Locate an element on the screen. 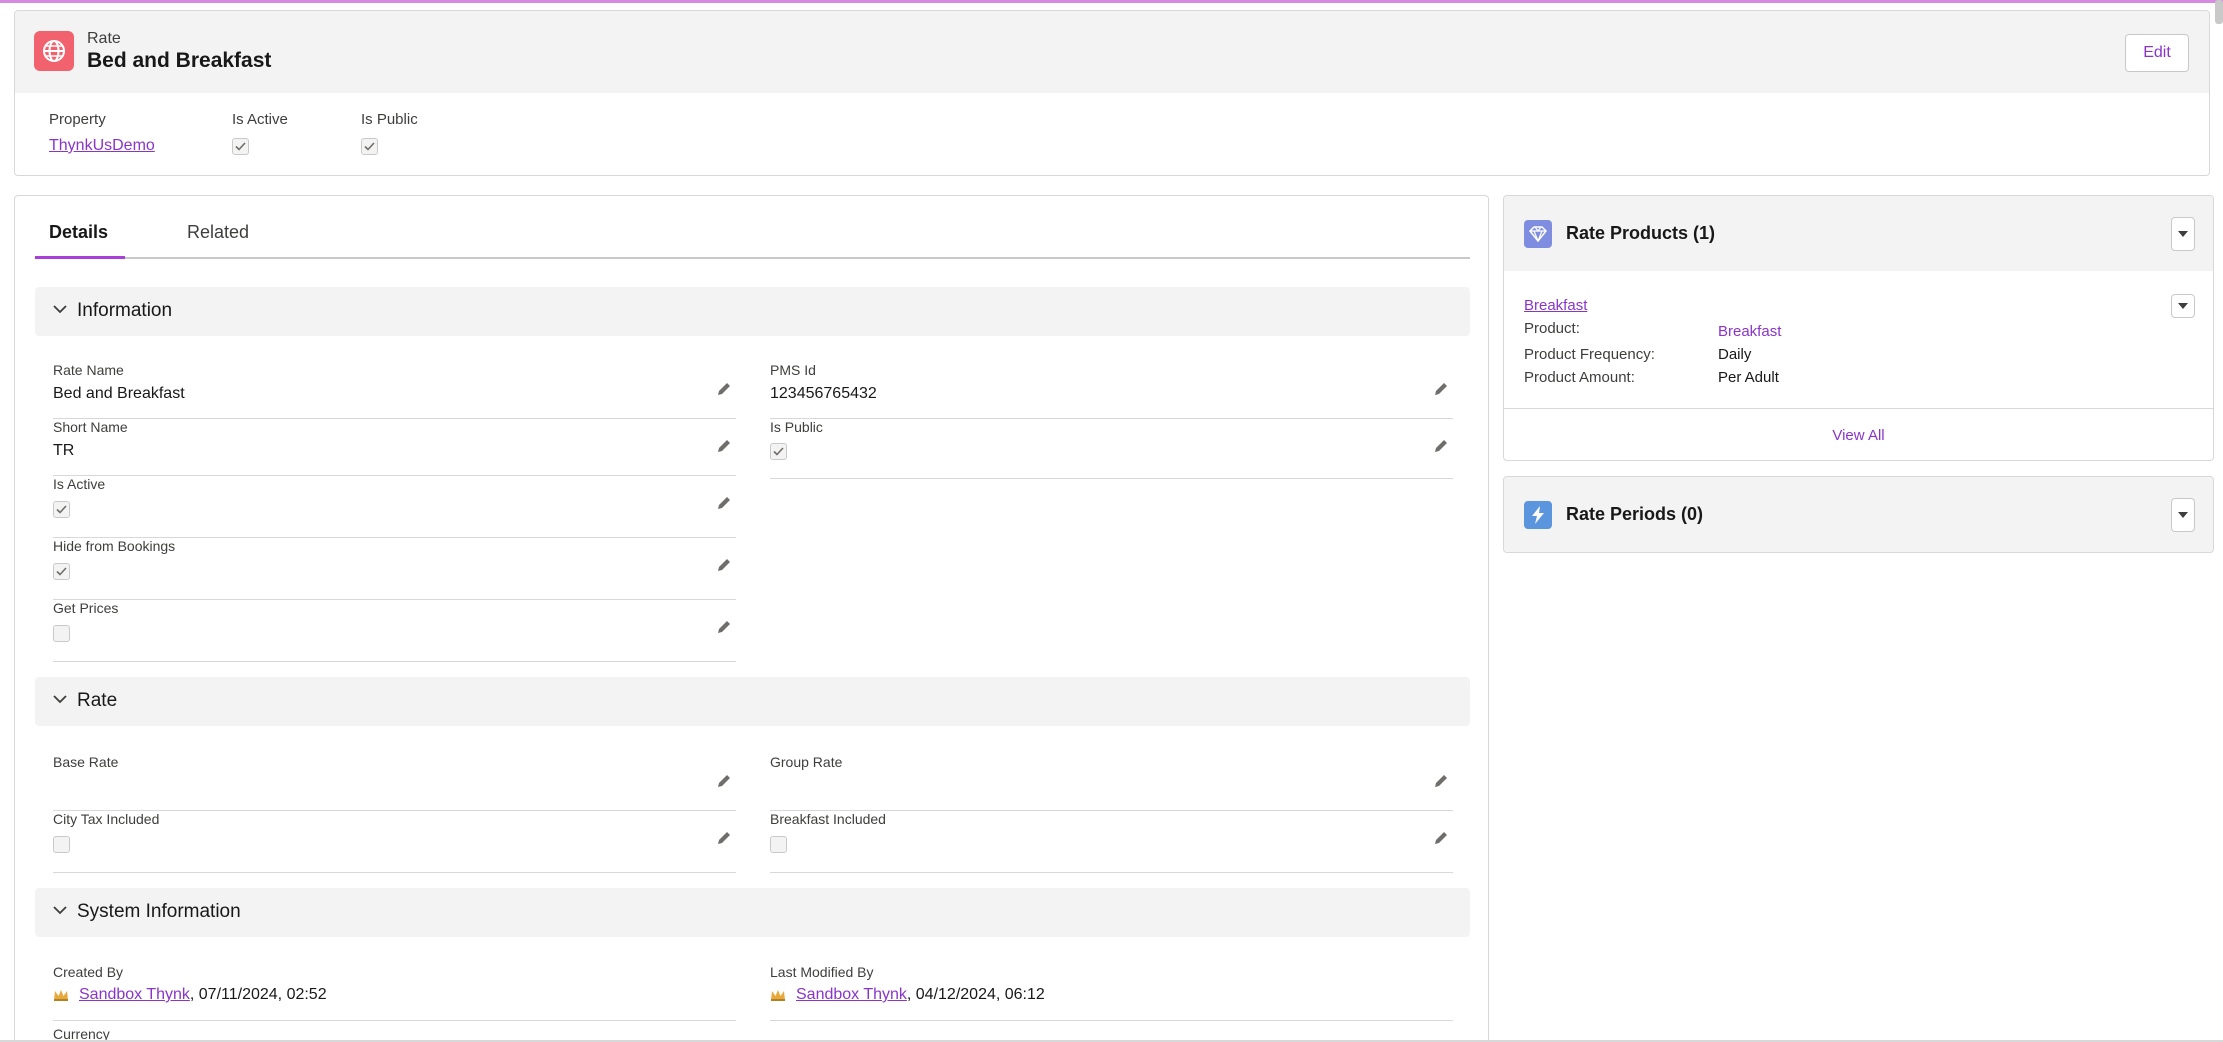 The width and height of the screenshot is (2223, 1042). field-value: 123456765432 is located at coordinates (823, 393).